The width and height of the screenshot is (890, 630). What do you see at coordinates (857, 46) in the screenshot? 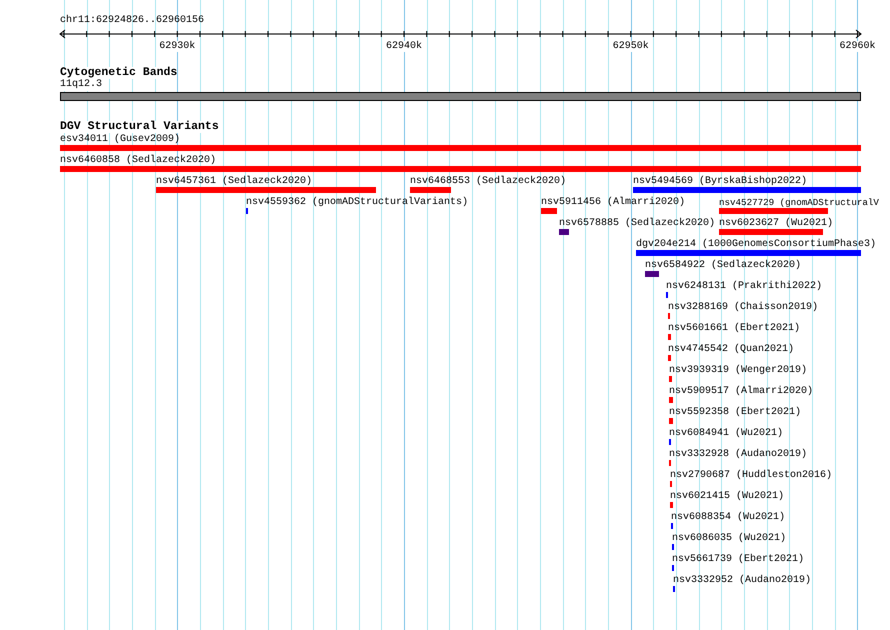
I see `tick-label: 62960k` at bounding box center [857, 46].